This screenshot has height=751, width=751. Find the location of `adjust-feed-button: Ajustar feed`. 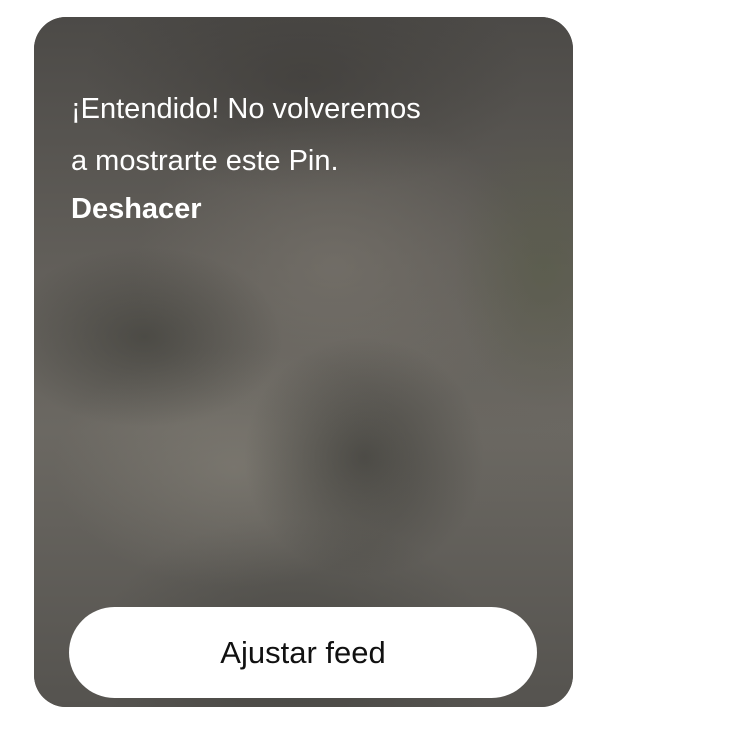

adjust-feed-button: Ajustar feed is located at coordinates (303, 652).